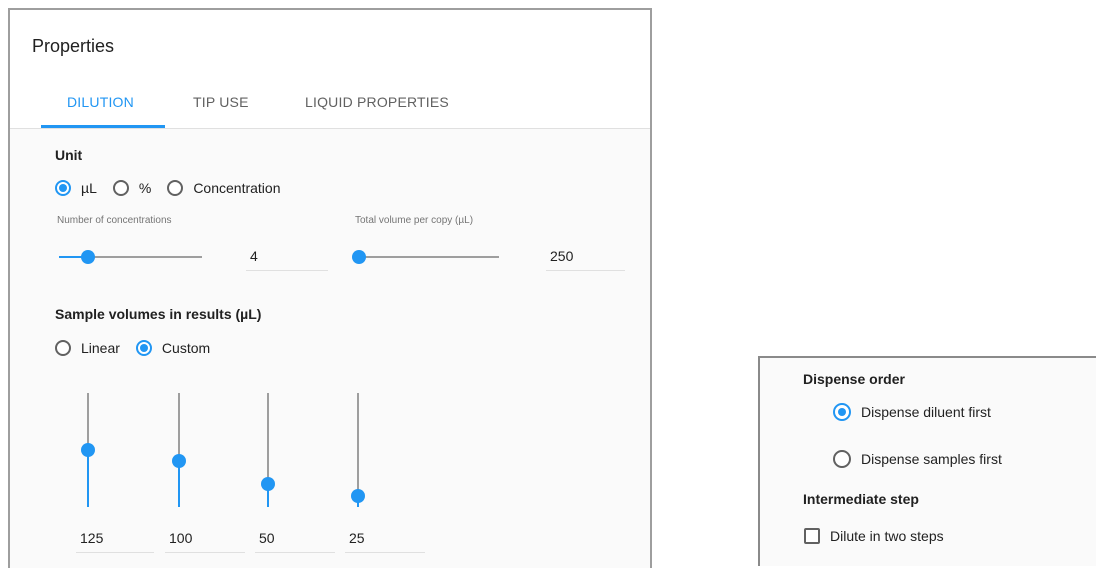  What do you see at coordinates (414, 220) in the screenshot?
I see `total-volume-caption: Total volume per copy (µL)` at bounding box center [414, 220].